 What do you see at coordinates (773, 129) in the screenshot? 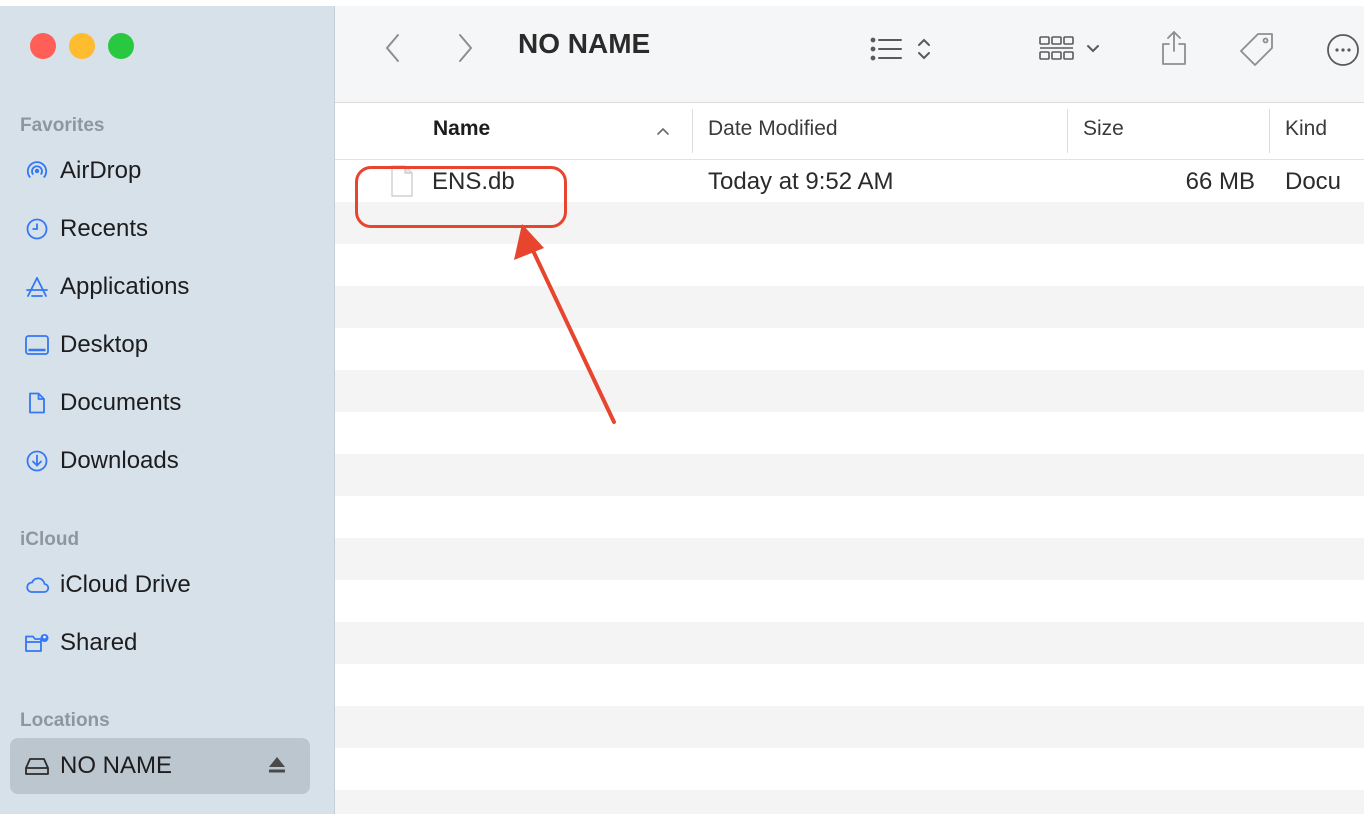
I see `column-date-modified: Date Modified` at bounding box center [773, 129].